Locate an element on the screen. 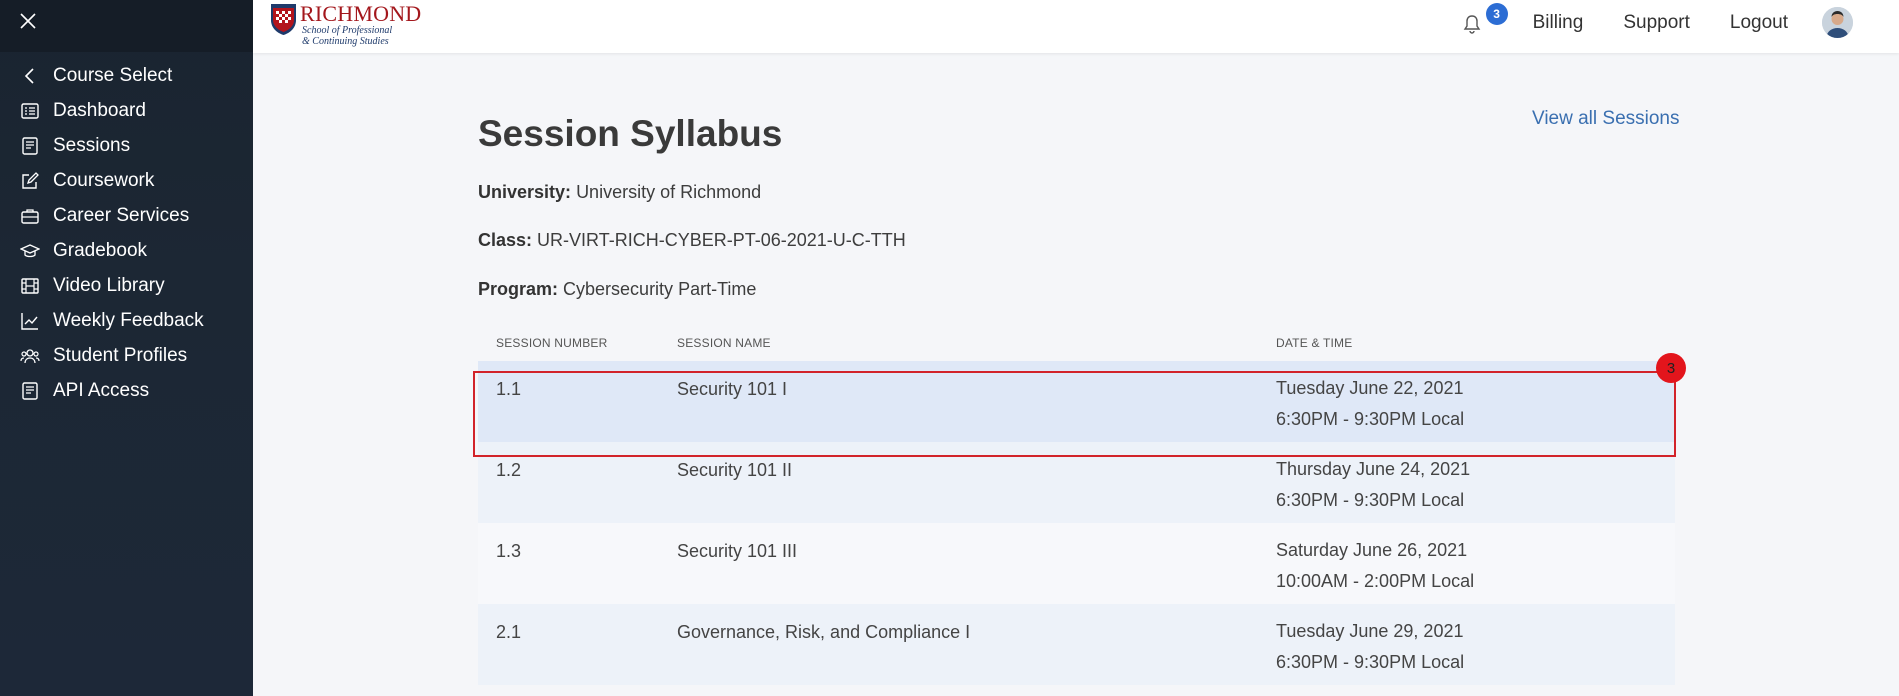 Image resolution: width=1899 pixels, height=696 pixels. university-info: University: University of Richmond is located at coordinates (619, 192).